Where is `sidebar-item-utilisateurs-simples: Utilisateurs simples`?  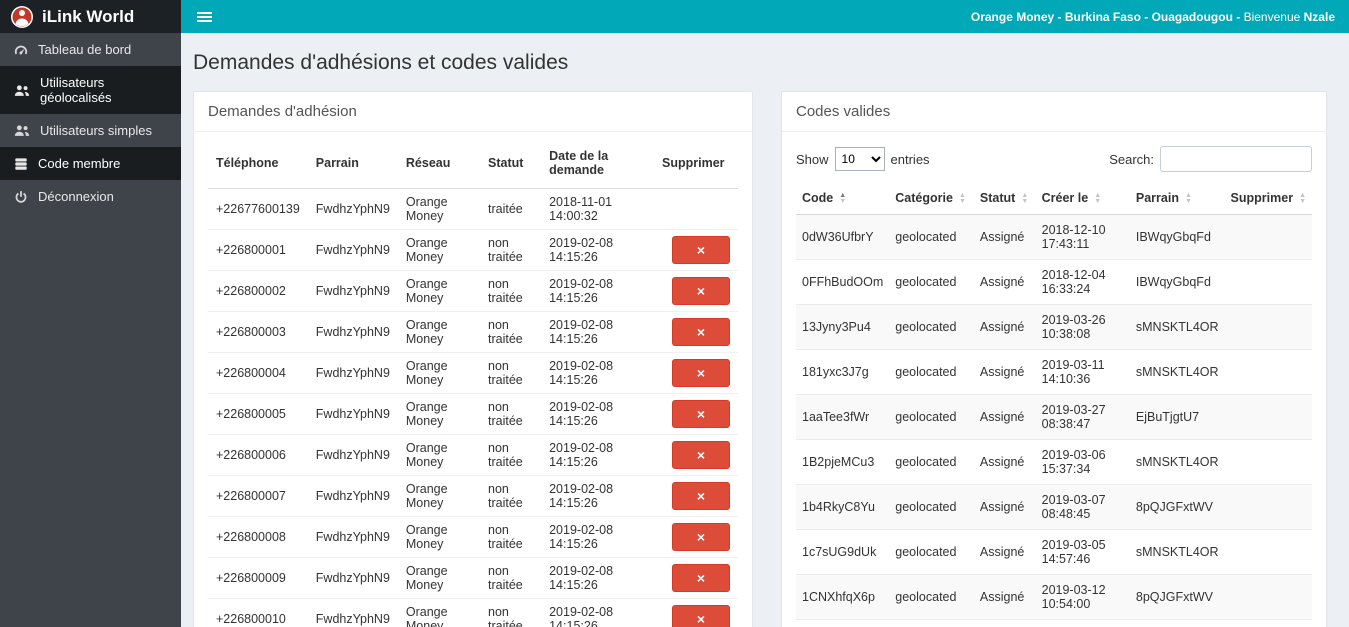 sidebar-item-utilisateurs-simples: Utilisateurs simples is located at coordinates (90, 130).